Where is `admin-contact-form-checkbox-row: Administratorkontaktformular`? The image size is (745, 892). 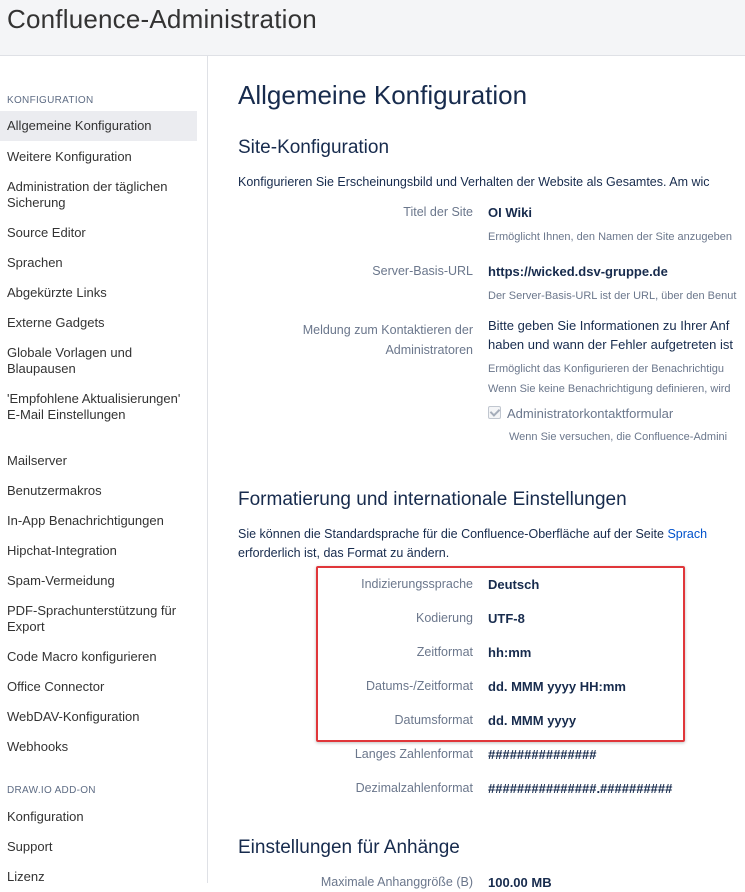
admin-contact-form-checkbox-row: Administratorkontaktformular is located at coordinates (580, 413).